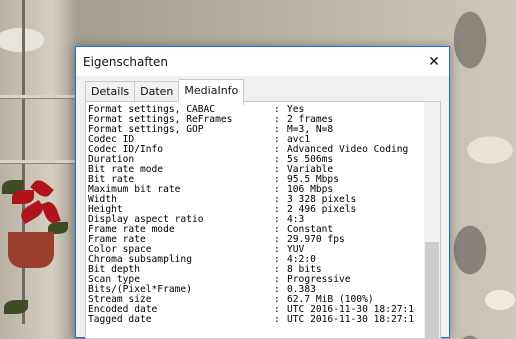 The width and height of the screenshot is (516, 339). What do you see at coordinates (254, 170) in the screenshot?
I see `mediainfo-row: Bit rate mode: Variable` at bounding box center [254, 170].